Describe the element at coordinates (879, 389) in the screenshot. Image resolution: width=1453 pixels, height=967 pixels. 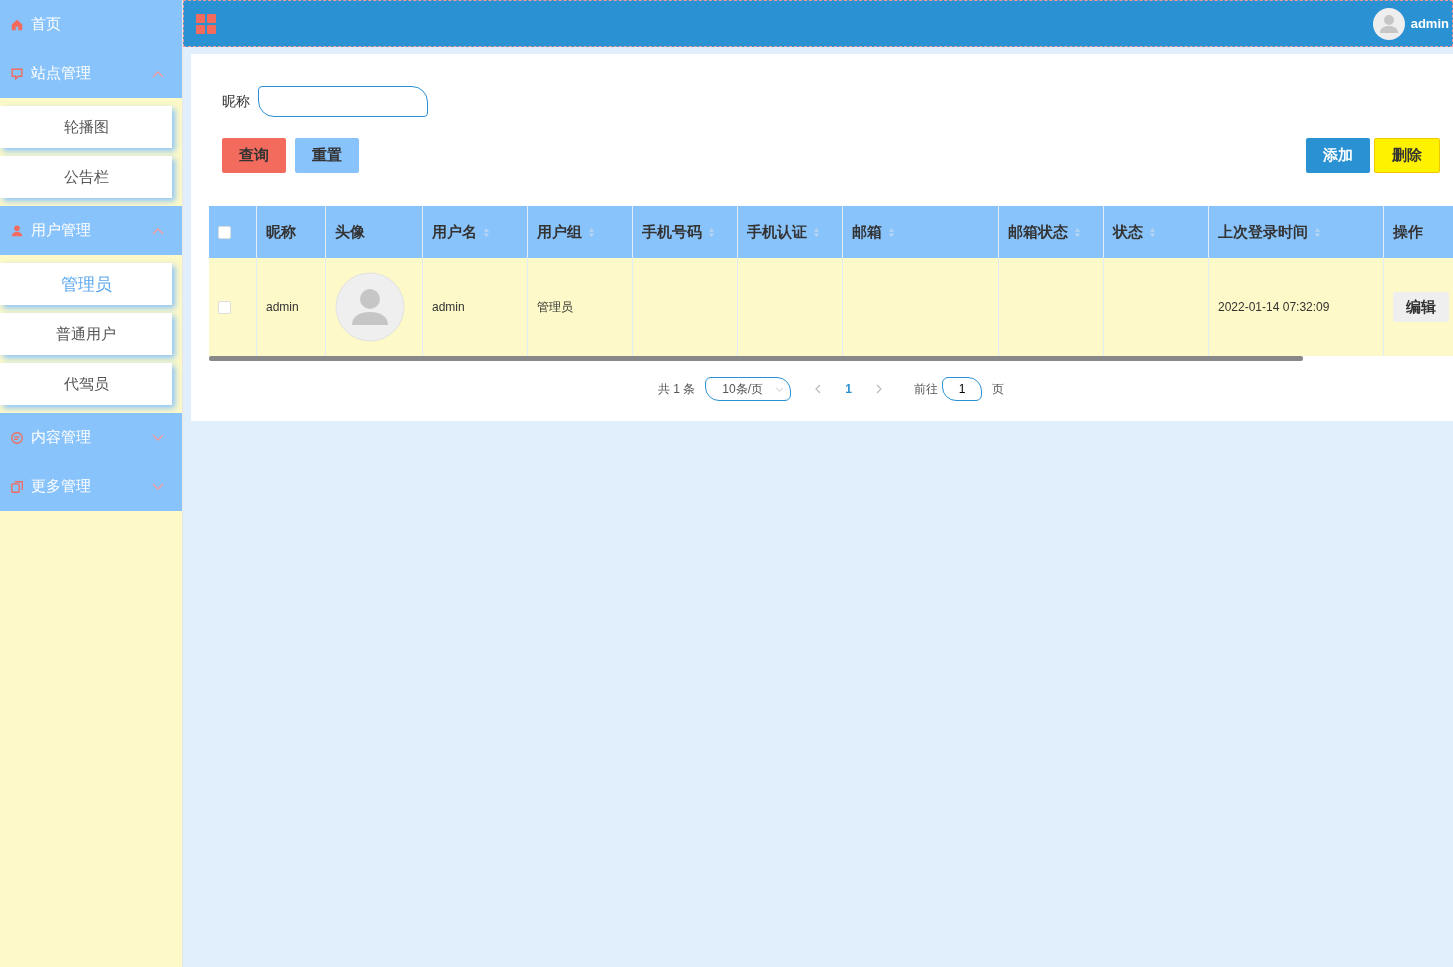
I see `next-page-icon` at that location.